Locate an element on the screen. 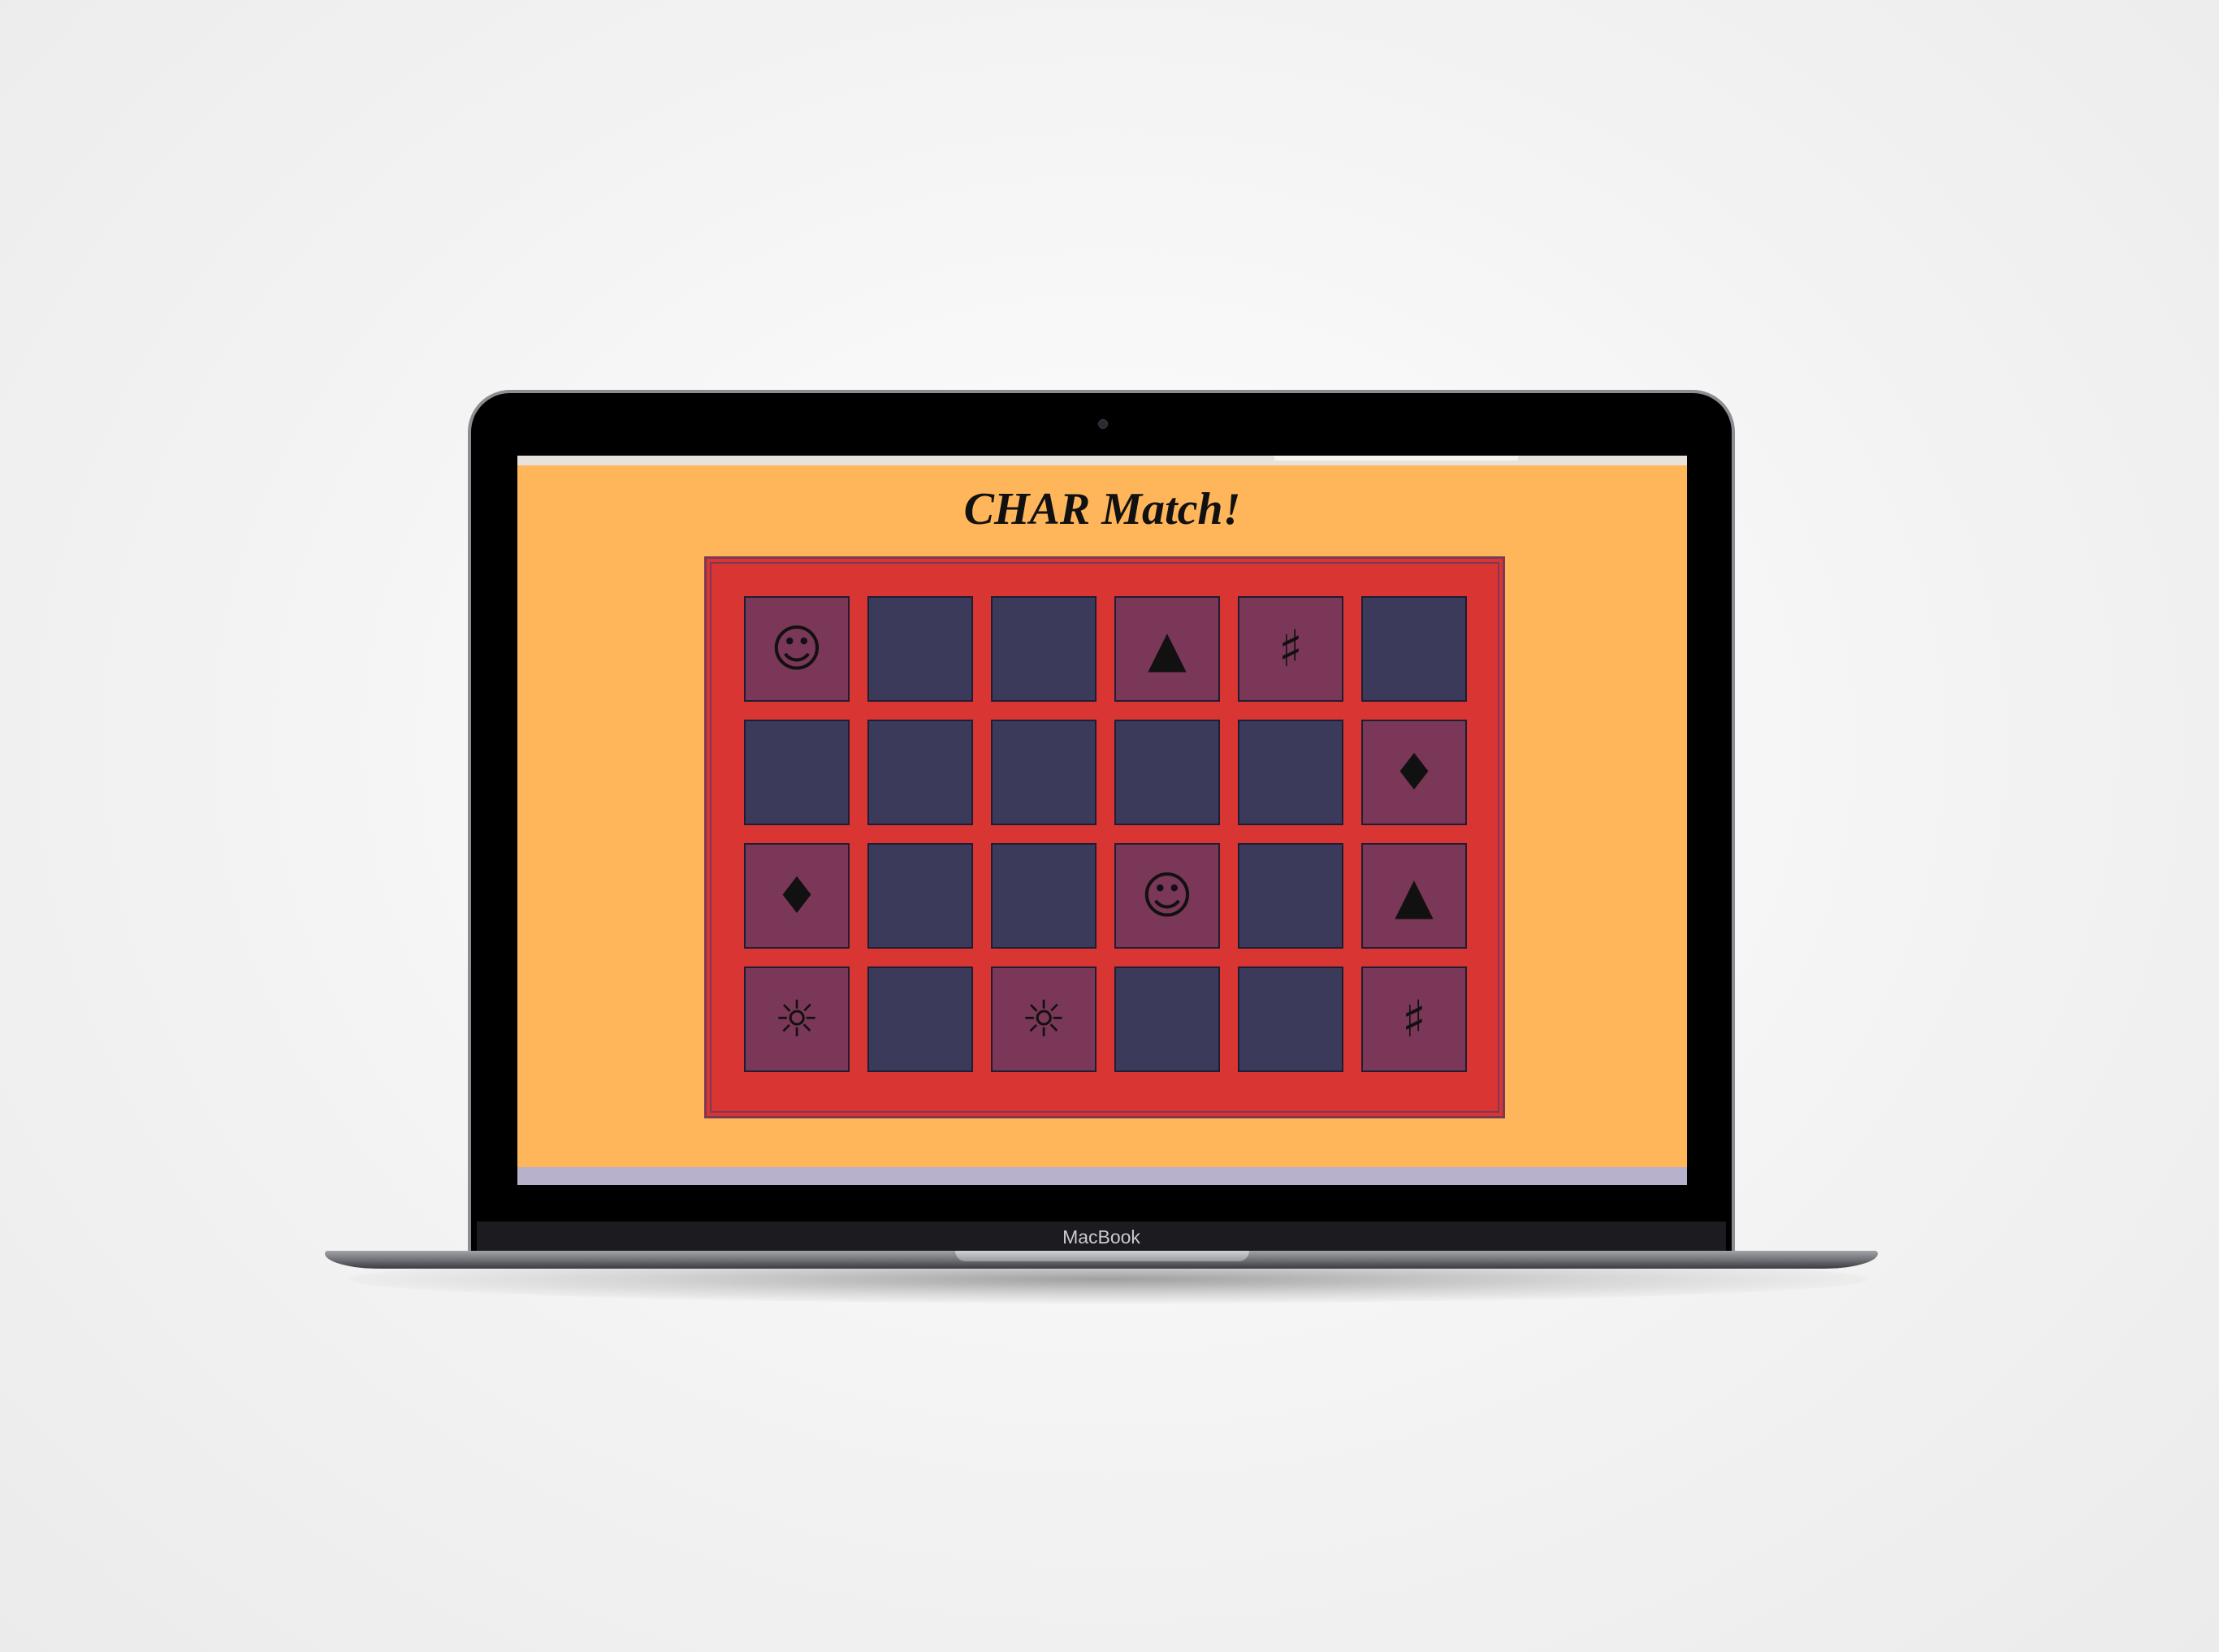  game-board: ☺ ▲ ♯ ♦ ♦ ☺ ▲ ☼ ☼ ♯ is located at coordinates (1104, 837).